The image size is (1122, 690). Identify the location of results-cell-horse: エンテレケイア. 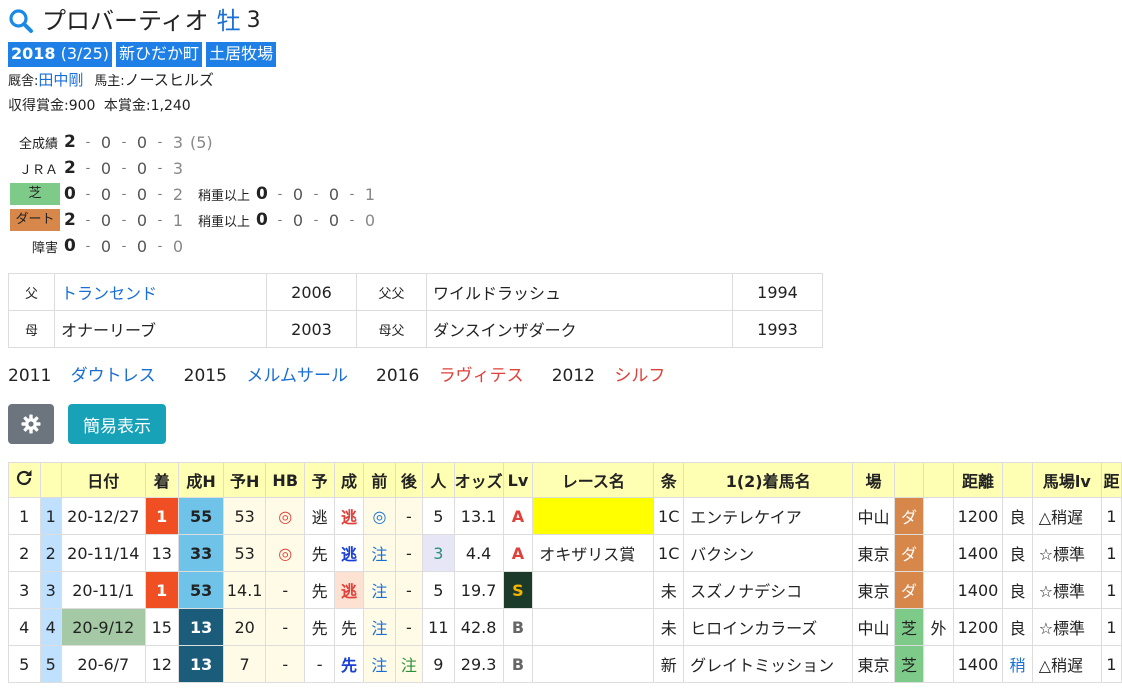
(768, 516).